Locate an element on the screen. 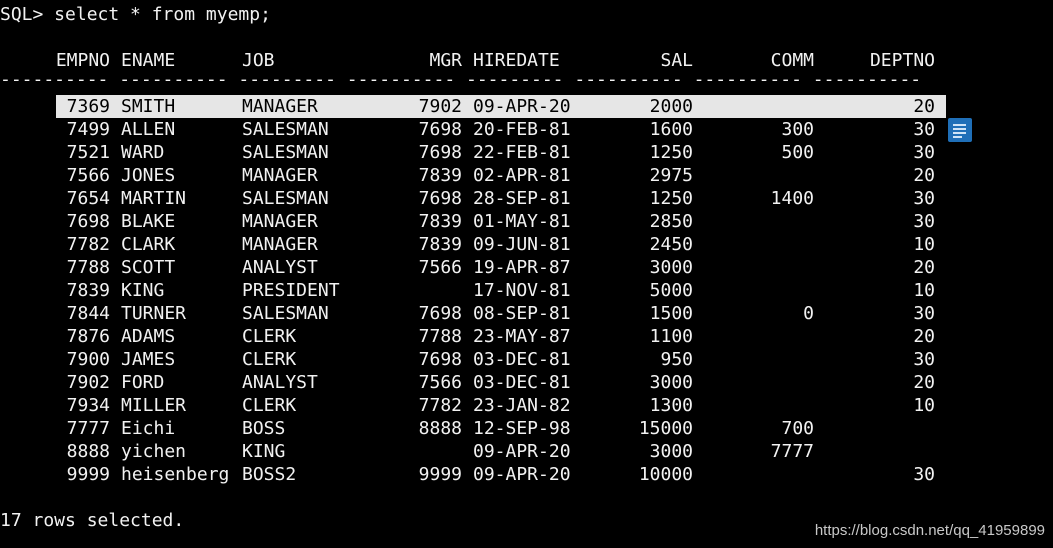  cell-job: ANALYST is located at coordinates (280, 267).